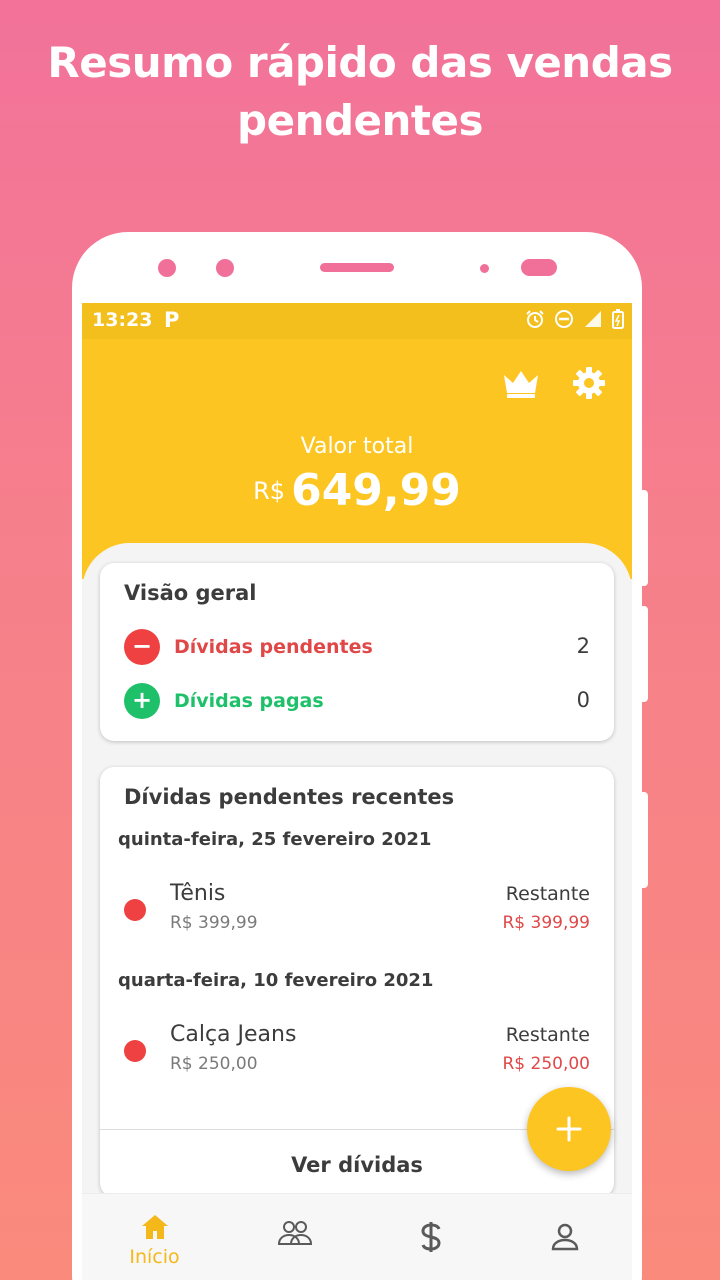  I want to click on people-icon, so click(295, 1233).